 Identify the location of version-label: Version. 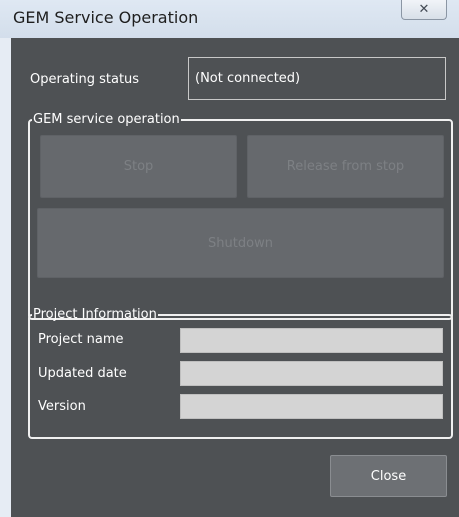
(62, 406).